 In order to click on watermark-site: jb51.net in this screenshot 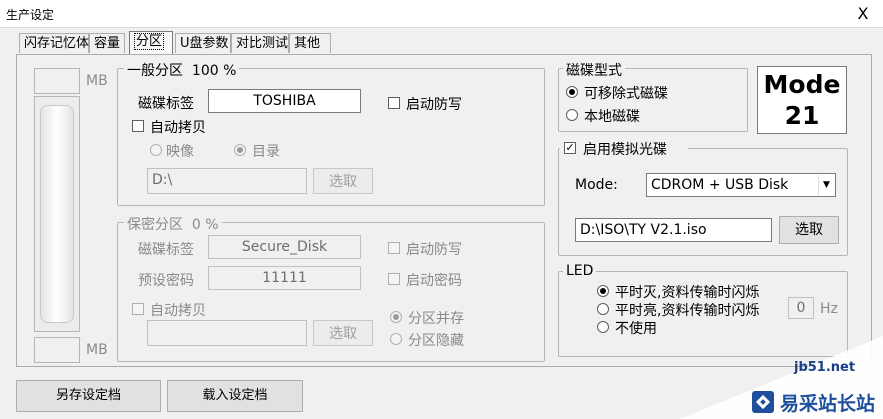, I will do `click(825, 367)`.